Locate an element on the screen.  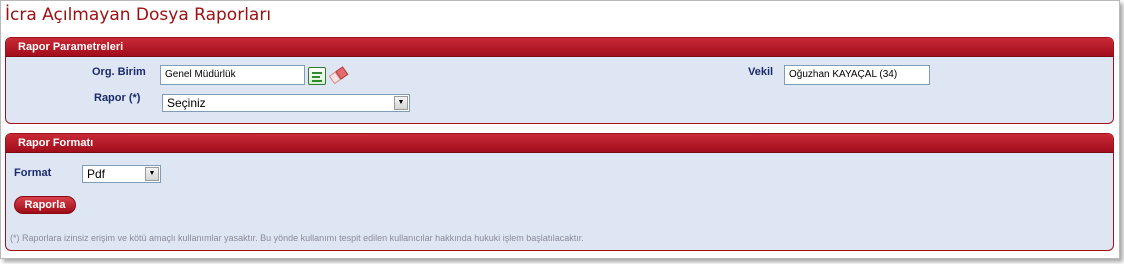
org-unit-label: Org. Birim is located at coordinates (119, 72).